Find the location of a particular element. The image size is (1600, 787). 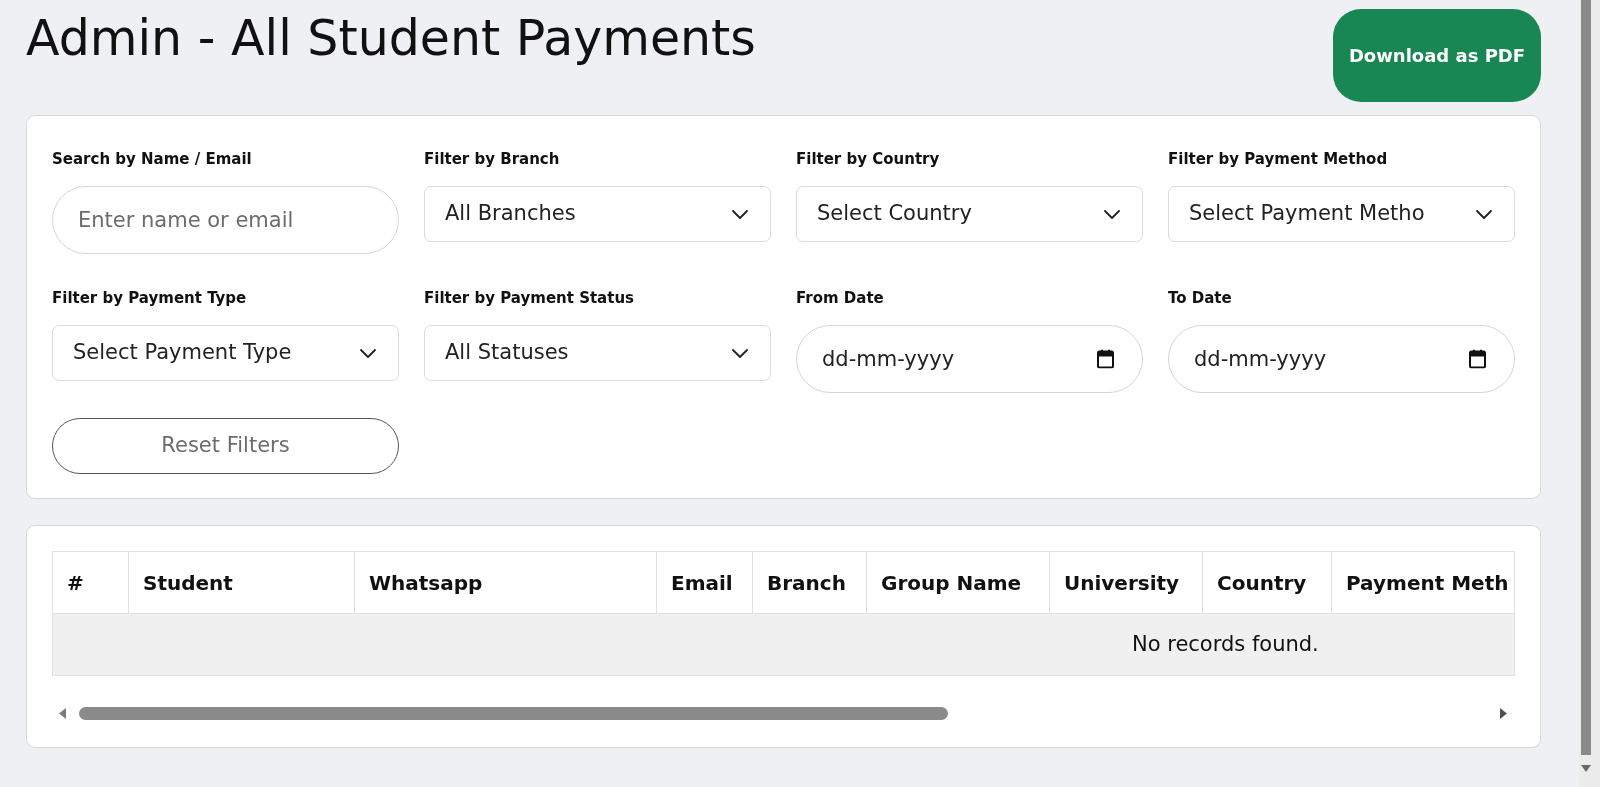

field-label: Search by Name / Email is located at coordinates (152, 159).